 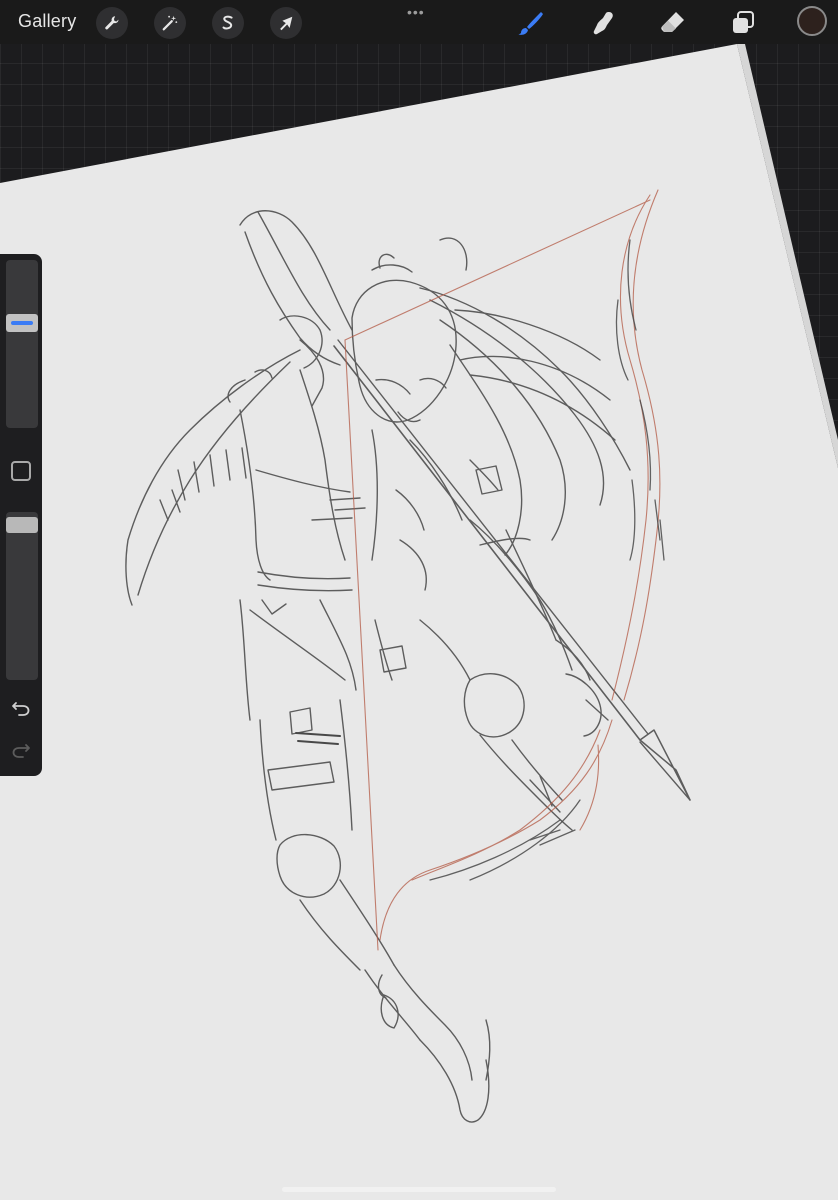 I want to click on undo-button, so click(x=21, y=708).